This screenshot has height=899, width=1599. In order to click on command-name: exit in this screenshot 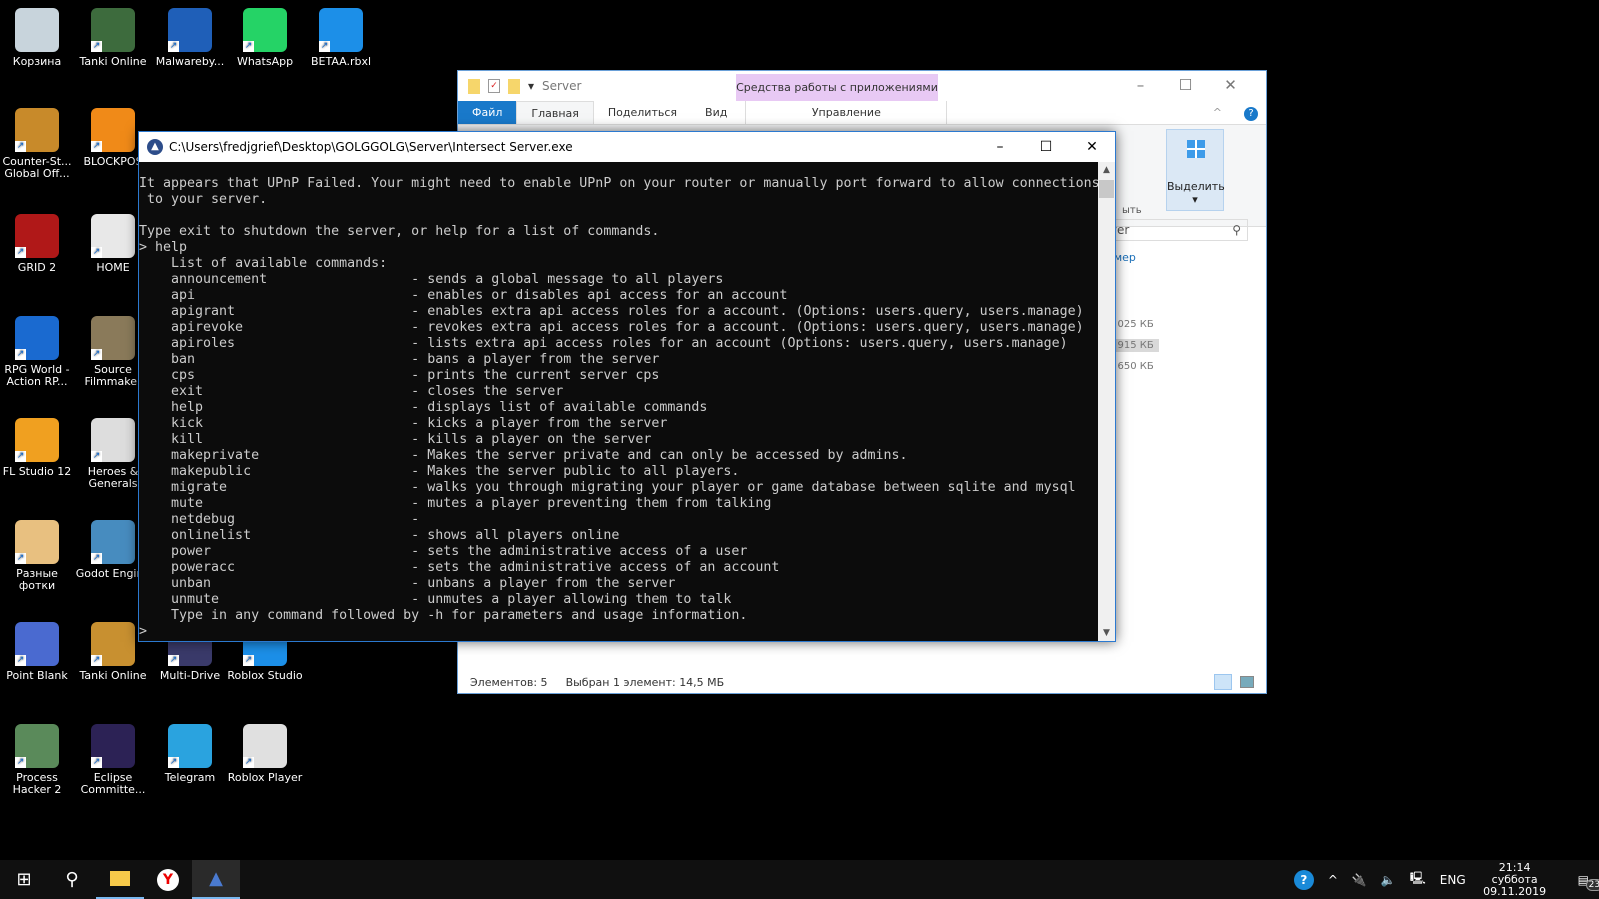, I will do `click(187, 391)`.